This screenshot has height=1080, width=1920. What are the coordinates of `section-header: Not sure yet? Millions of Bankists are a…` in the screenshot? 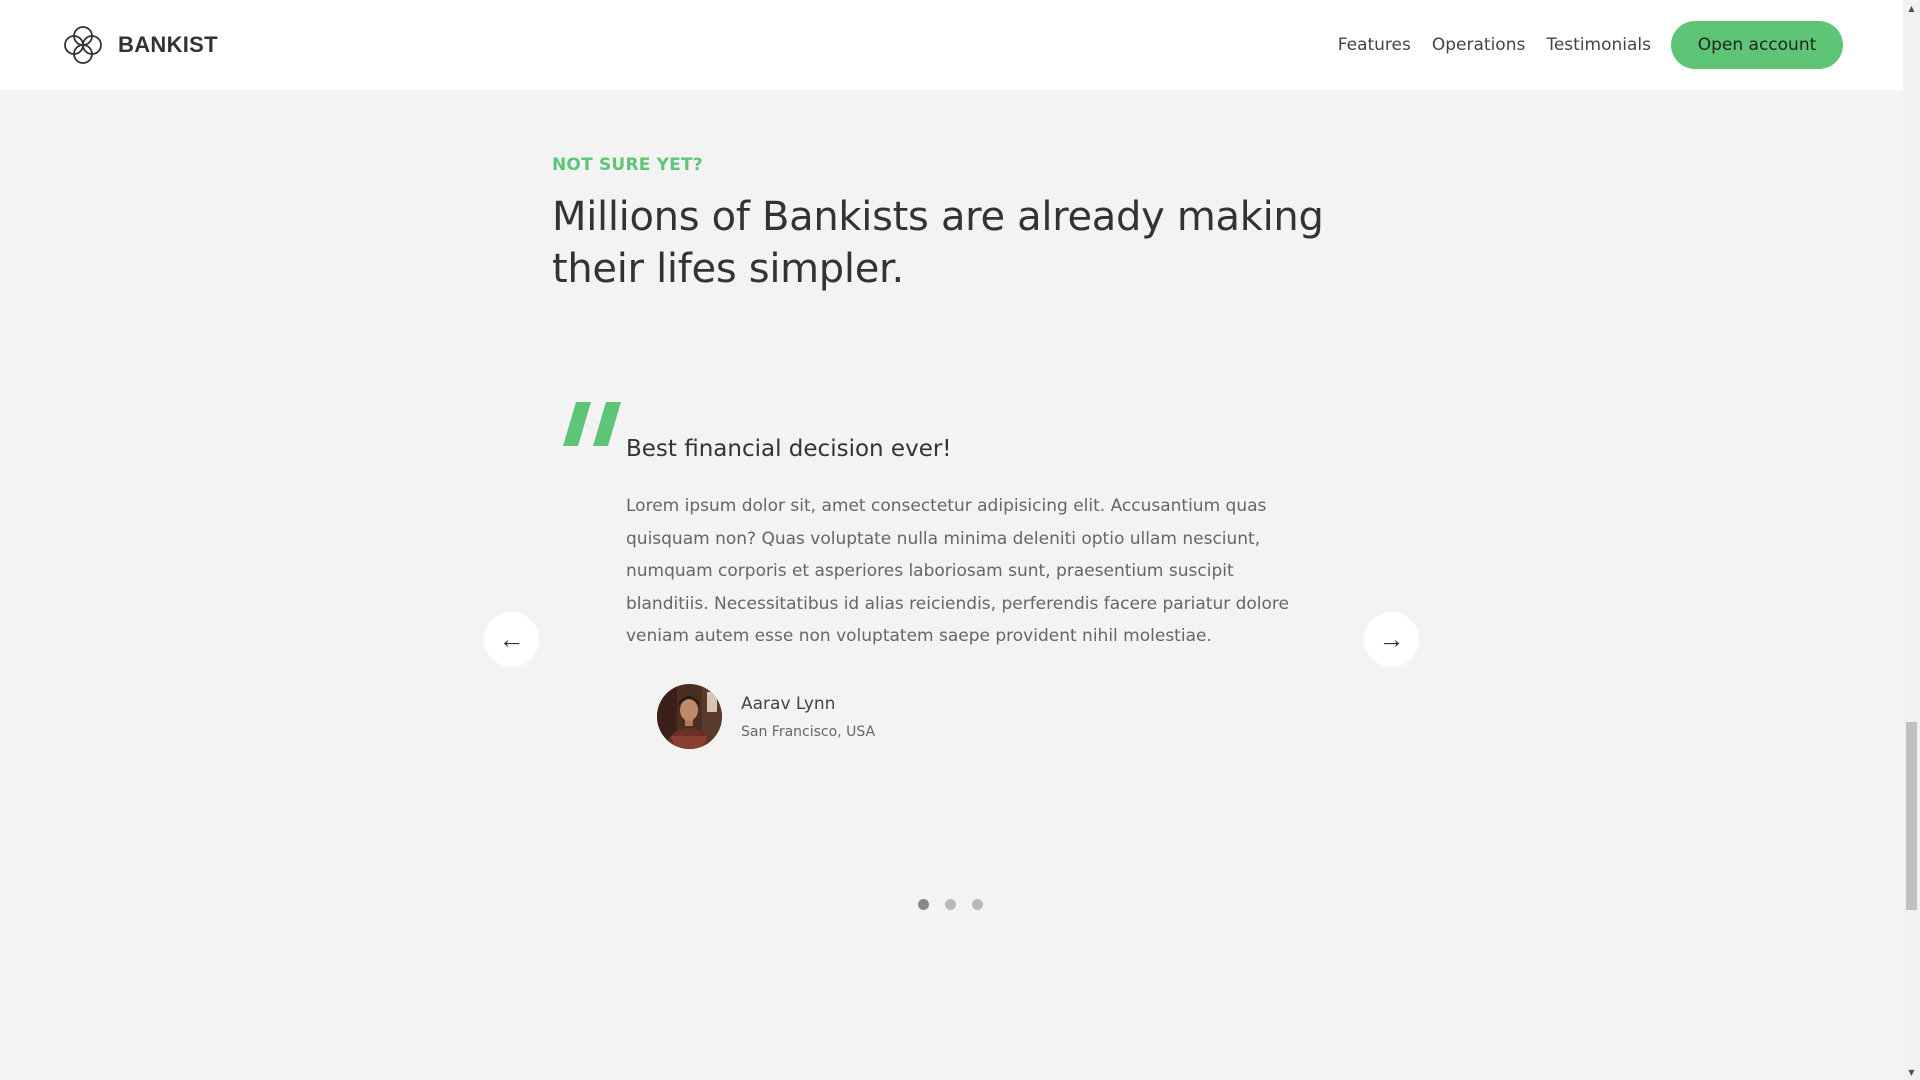 It's located at (962, 225).